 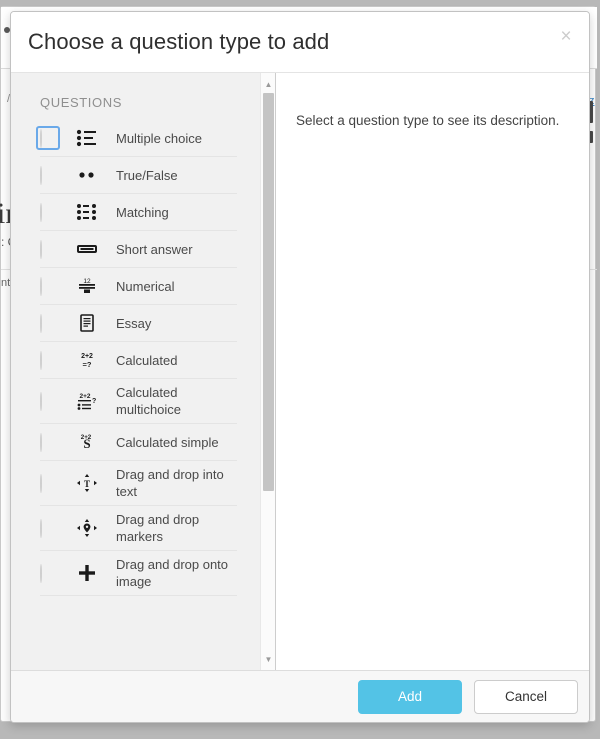 I want to click on matching-icon, so click(x=87, y=212).